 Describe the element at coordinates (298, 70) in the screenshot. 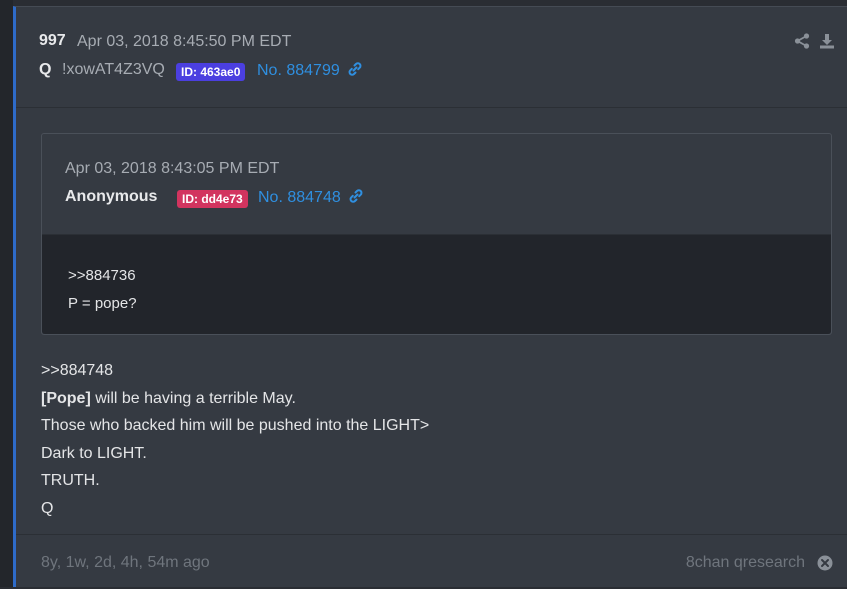

I see `post-number-link-label: No. 884799` at that location.